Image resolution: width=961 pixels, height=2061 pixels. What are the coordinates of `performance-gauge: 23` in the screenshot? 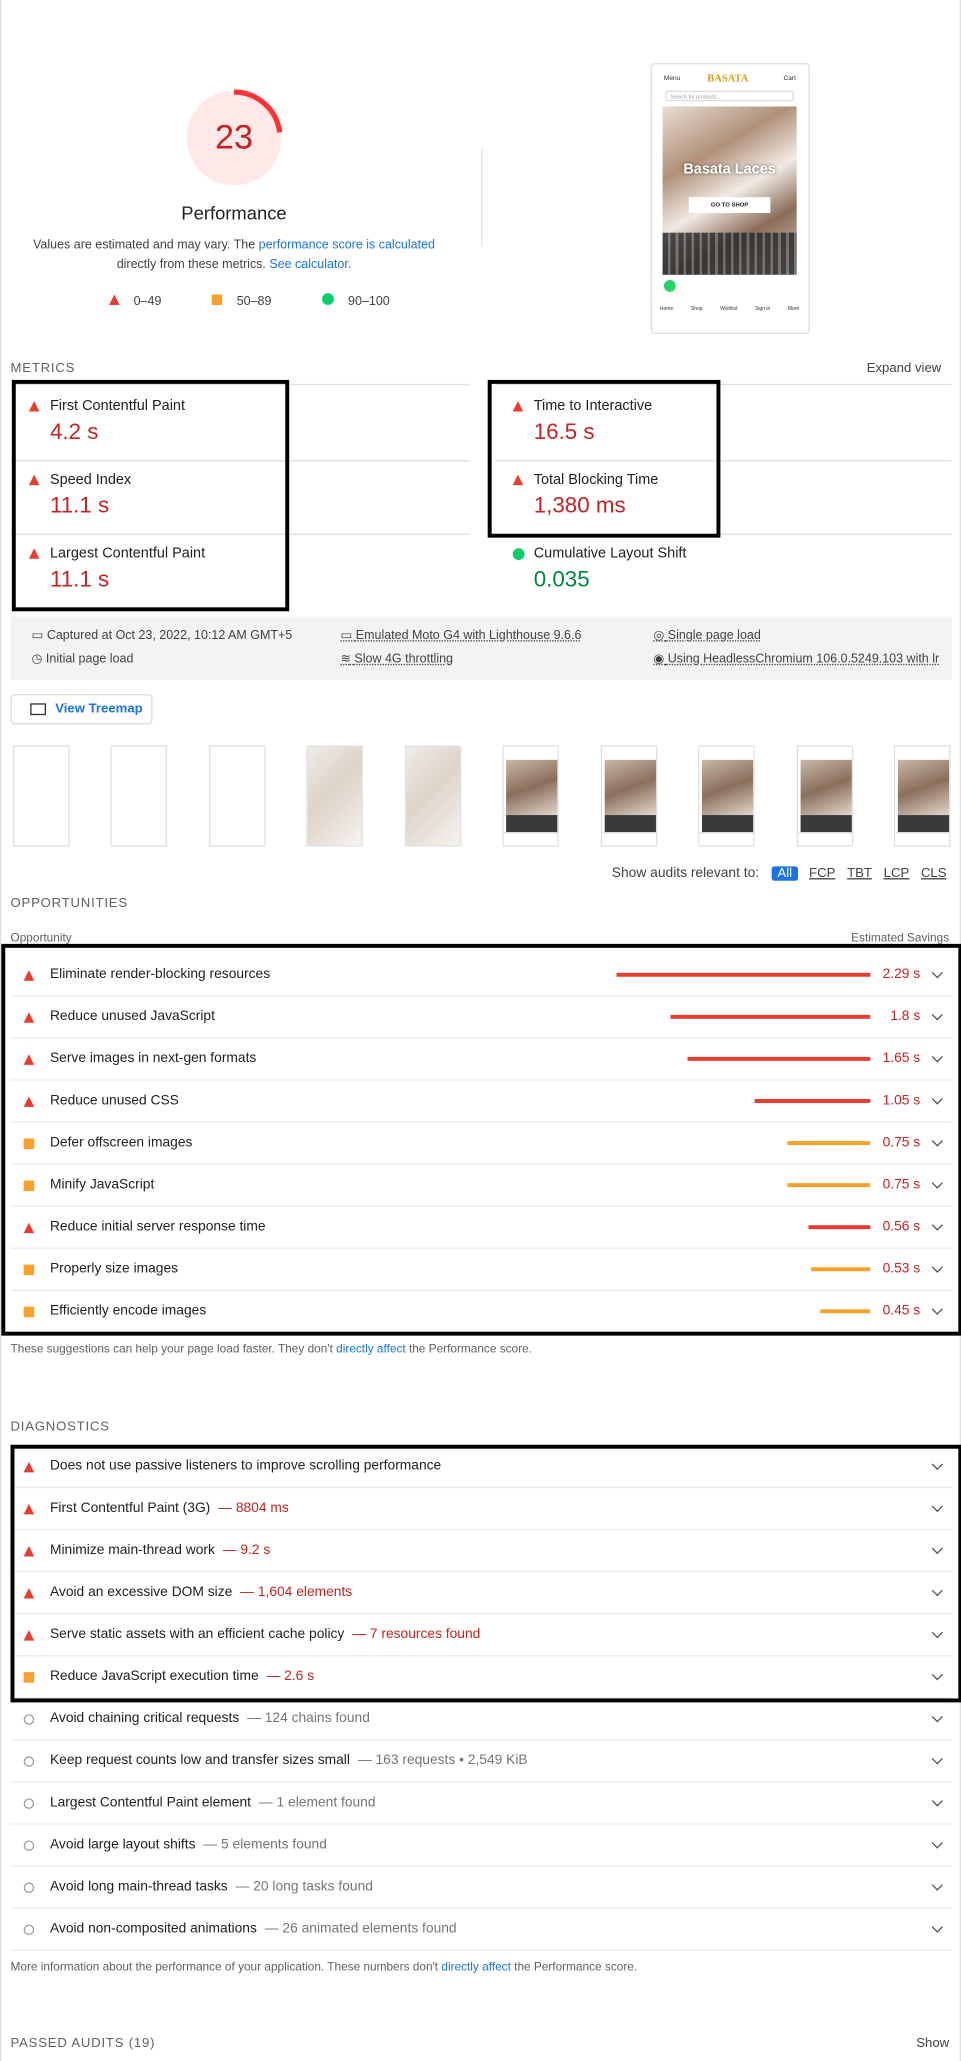 It's located at (234, 138).